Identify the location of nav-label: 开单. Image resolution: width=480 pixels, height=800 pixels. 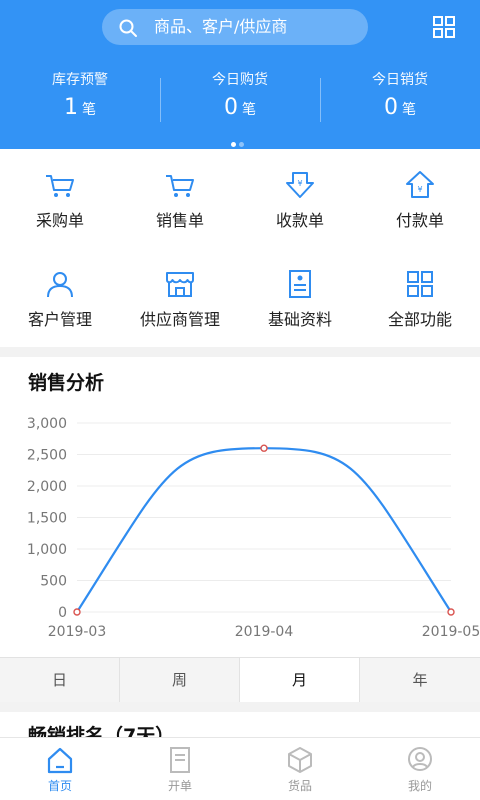
(179, 786).